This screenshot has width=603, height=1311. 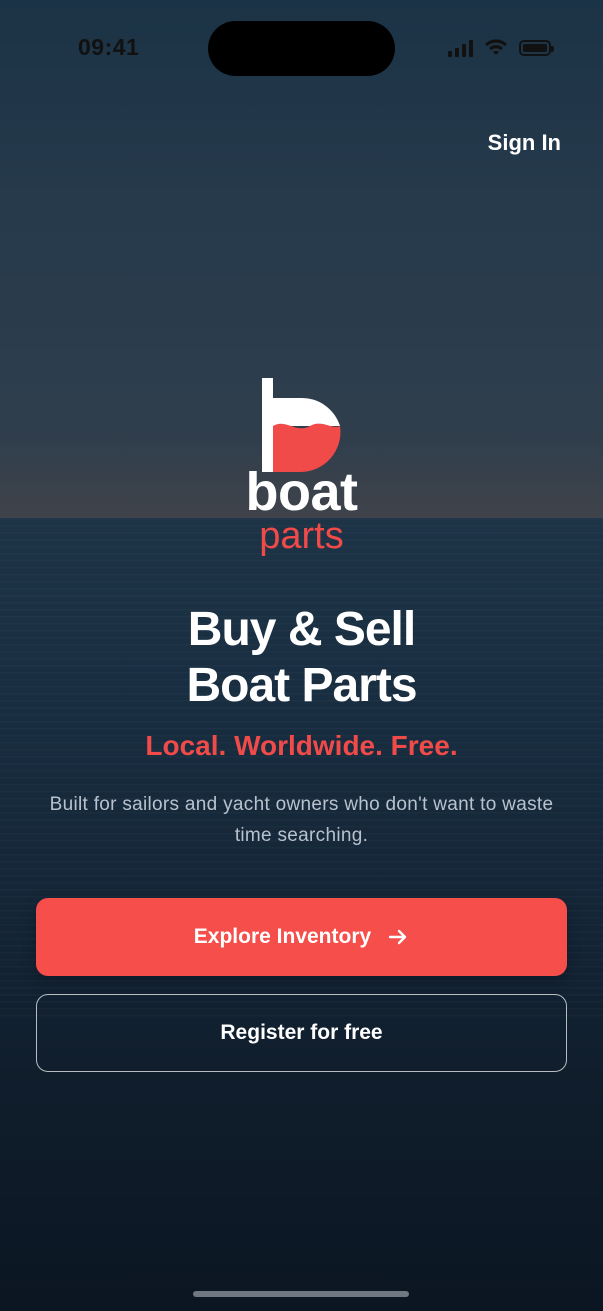 I want to click on headline-line-1: Buy & Sell, so click(x=301, y=629).